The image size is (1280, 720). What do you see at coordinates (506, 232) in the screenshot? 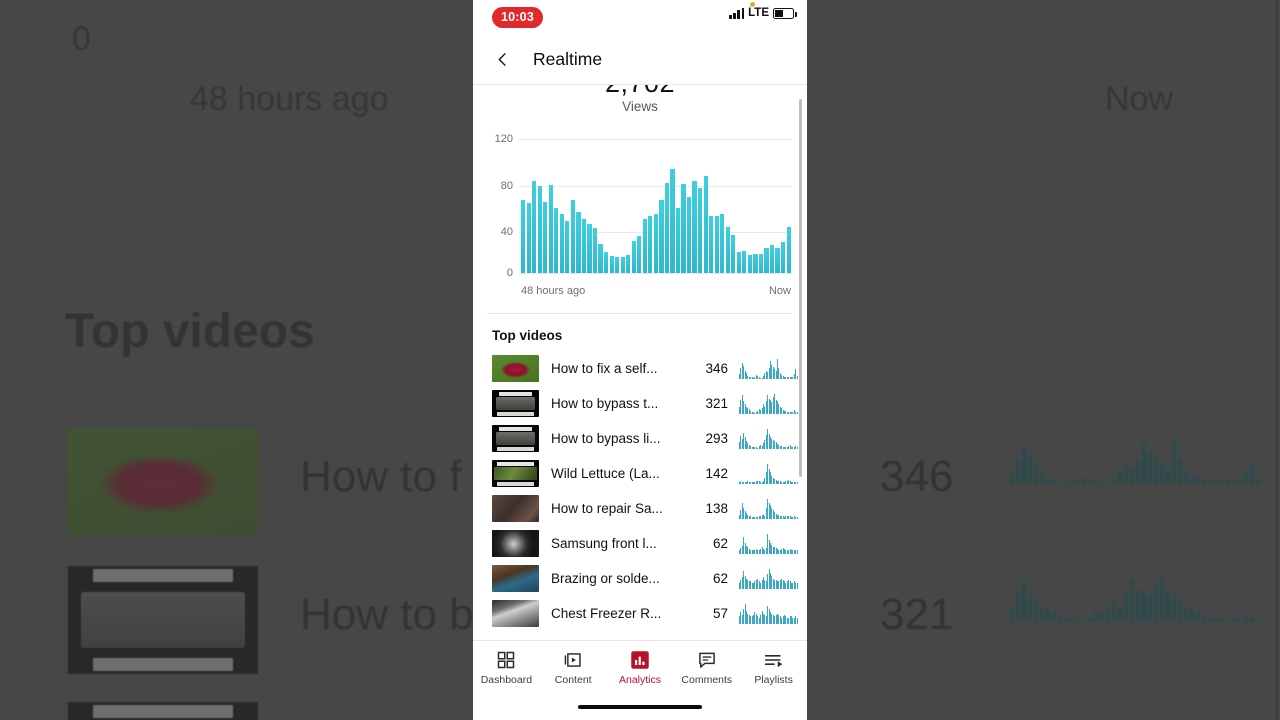
I see `chart-ytick-label: 40` at bounding box center [506, 232].